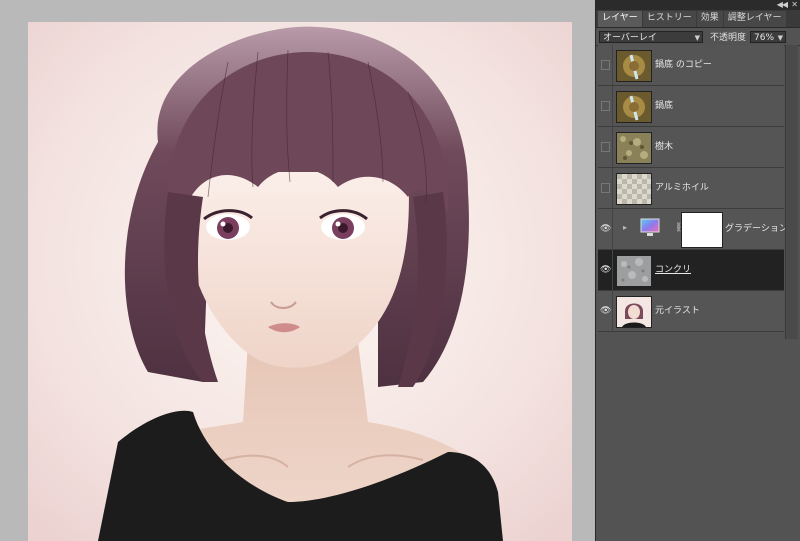 The height and width of the screenshot is (541, 800). I want to click on layer-name: 鍋底, so click(664, 106).